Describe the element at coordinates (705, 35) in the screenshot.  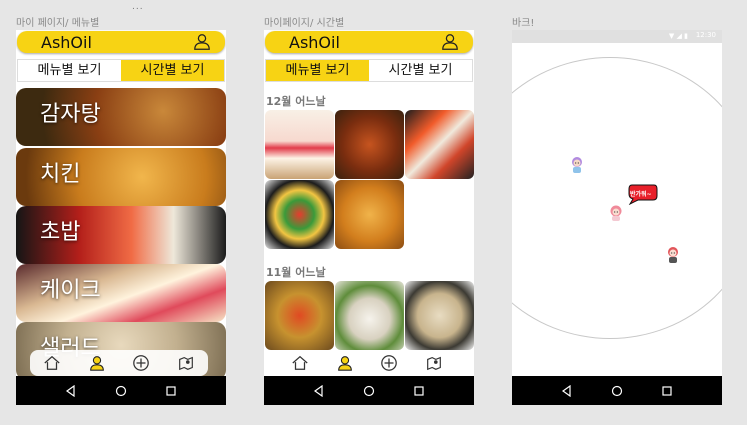
I see `status-time: 12:30` at that location.